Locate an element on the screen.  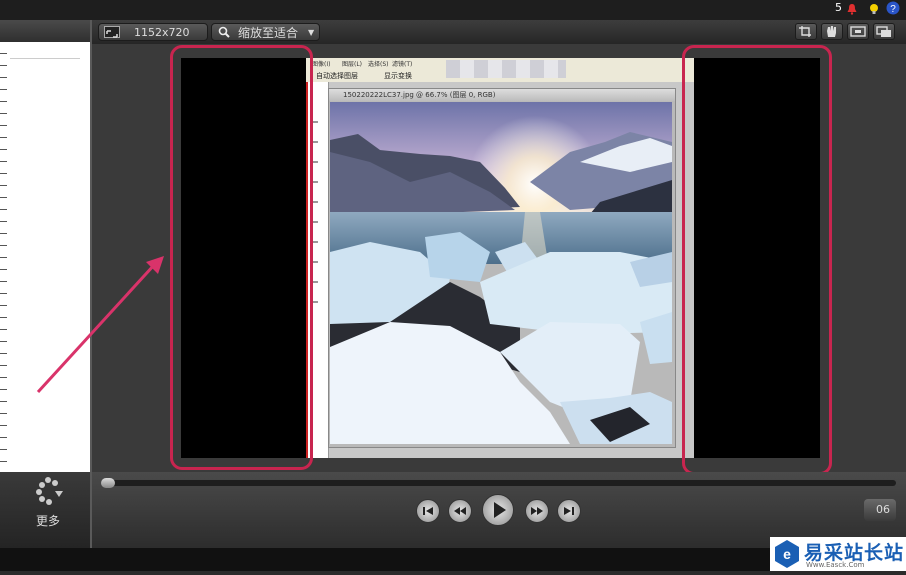
time-badge: 06 is located at coordinates (880, 510).